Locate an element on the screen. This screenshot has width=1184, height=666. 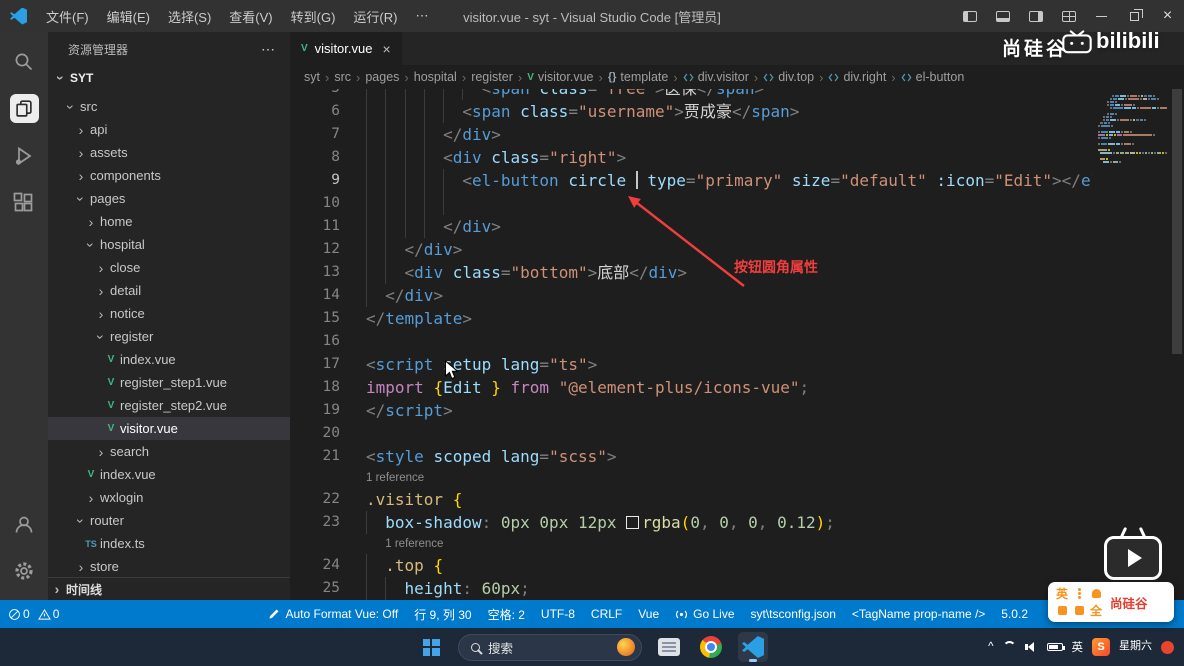
tree-item-home: › home is located at coordinates (169, 221).